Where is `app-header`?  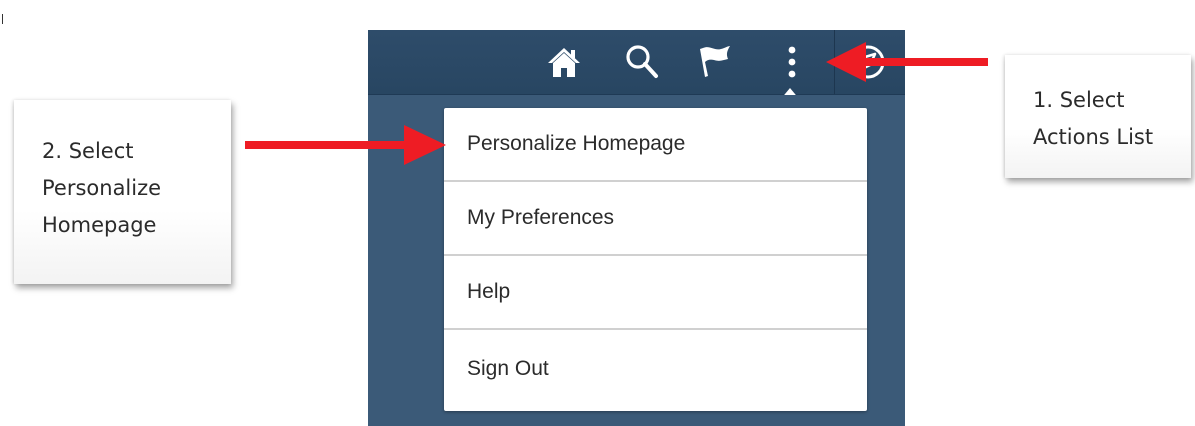 app-header is located at coordinates (636, 65).